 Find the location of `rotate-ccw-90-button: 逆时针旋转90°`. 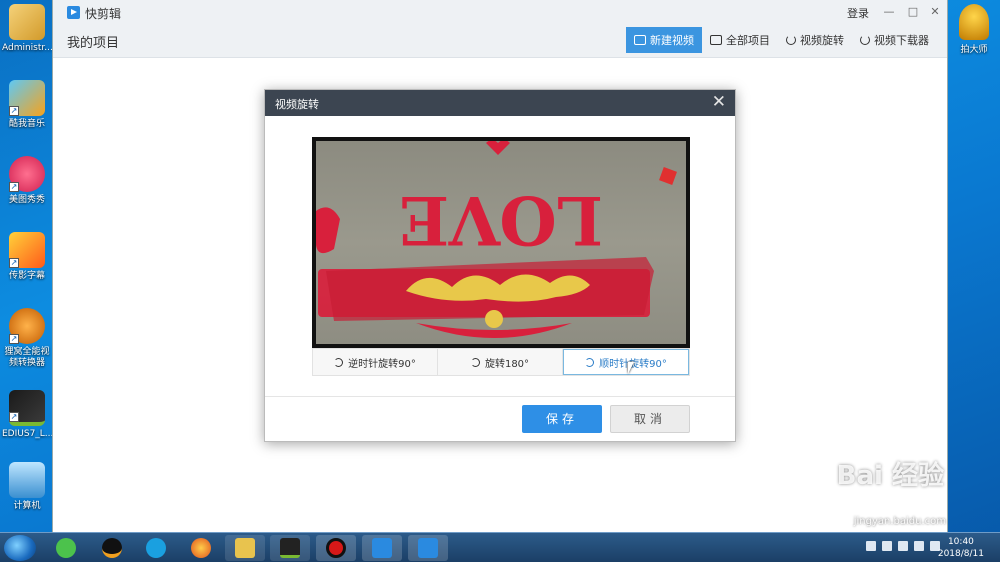

rotate-ccw-90-button: 逆时针旋转90° is located at coordinates (375, 362).